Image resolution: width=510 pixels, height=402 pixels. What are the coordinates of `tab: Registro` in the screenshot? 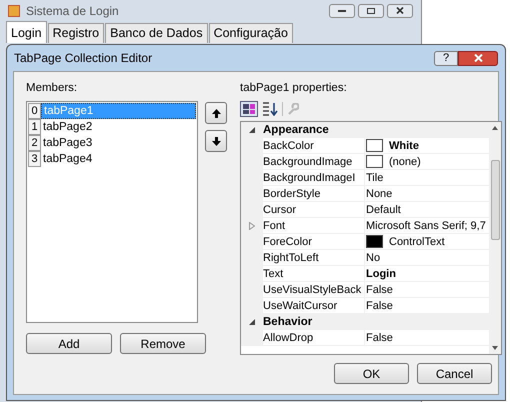 It's located at (76, 33).